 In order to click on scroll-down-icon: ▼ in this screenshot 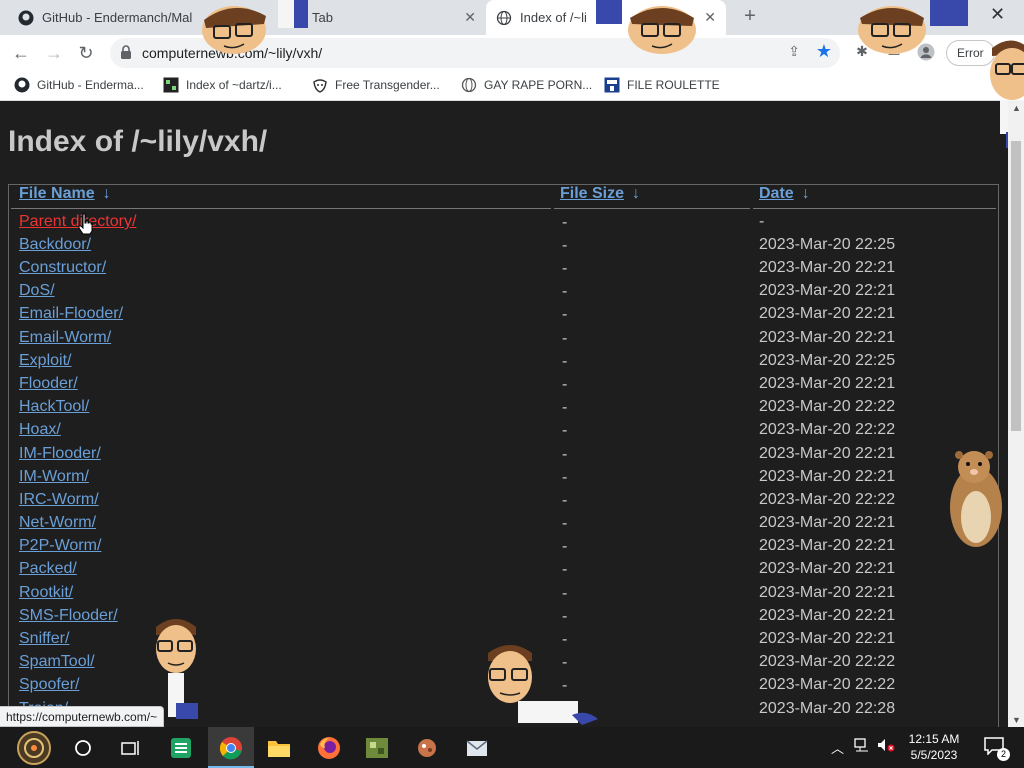, I will do `click(1016, 720)`.